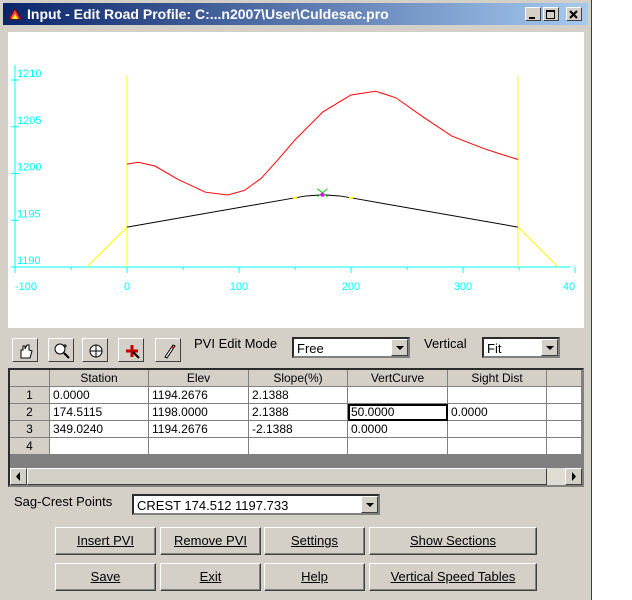  I want to click on pick-icon, so click(133, 352).